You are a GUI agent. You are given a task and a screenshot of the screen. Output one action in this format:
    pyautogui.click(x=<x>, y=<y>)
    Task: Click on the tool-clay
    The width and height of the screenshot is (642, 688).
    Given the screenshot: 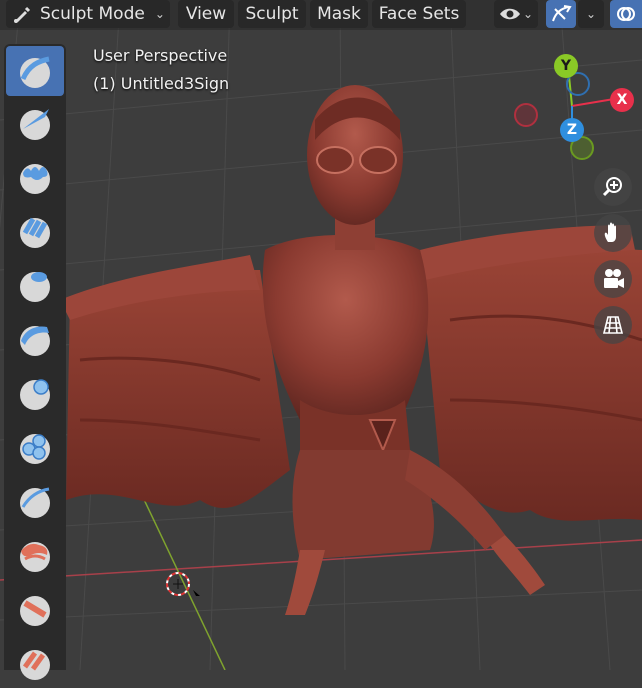 What is the action you would take?
    pyautogui.click(x=35, y=177)
    